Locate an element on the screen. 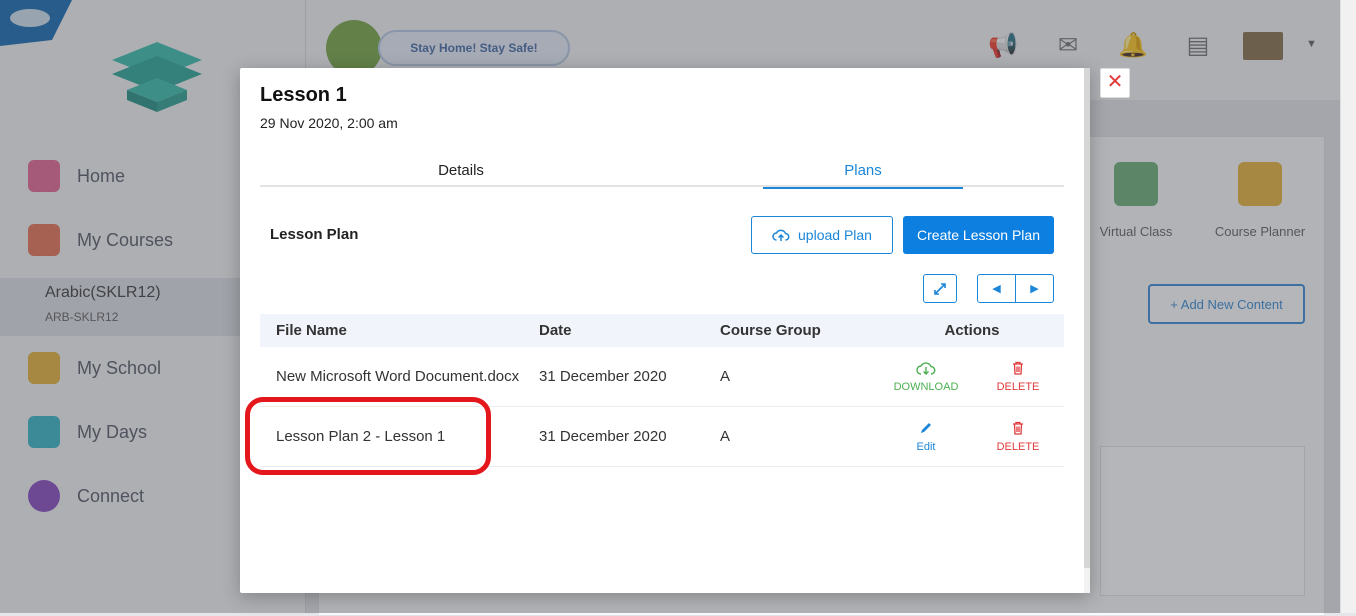 The height and width of the screenshot is (616, 1356). next-button: ▶ is located at coordinates (1034, 288).